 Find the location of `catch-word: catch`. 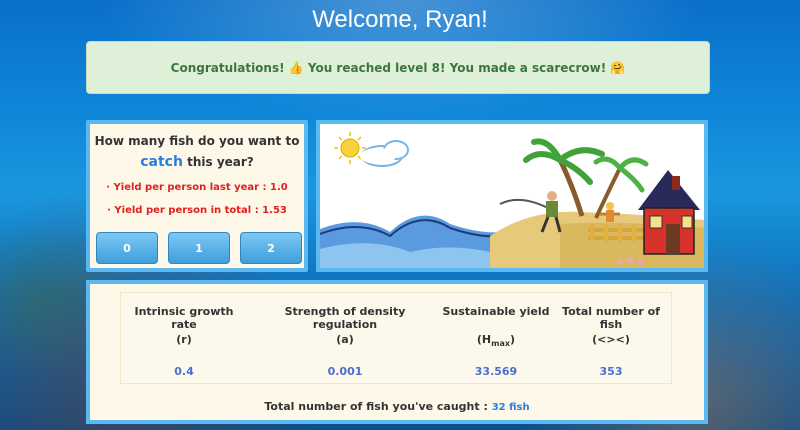

catch-word: catch is located at coordinates (161, 162).